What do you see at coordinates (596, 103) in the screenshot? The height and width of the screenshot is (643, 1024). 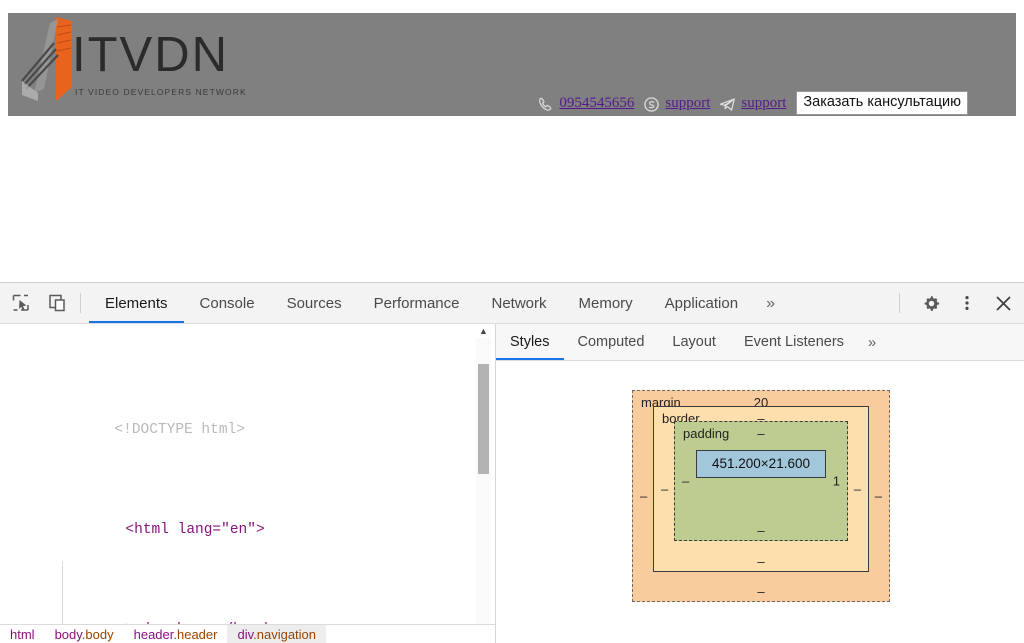 I see `phone-link: 0954545656` at bounding box center [596, 103].